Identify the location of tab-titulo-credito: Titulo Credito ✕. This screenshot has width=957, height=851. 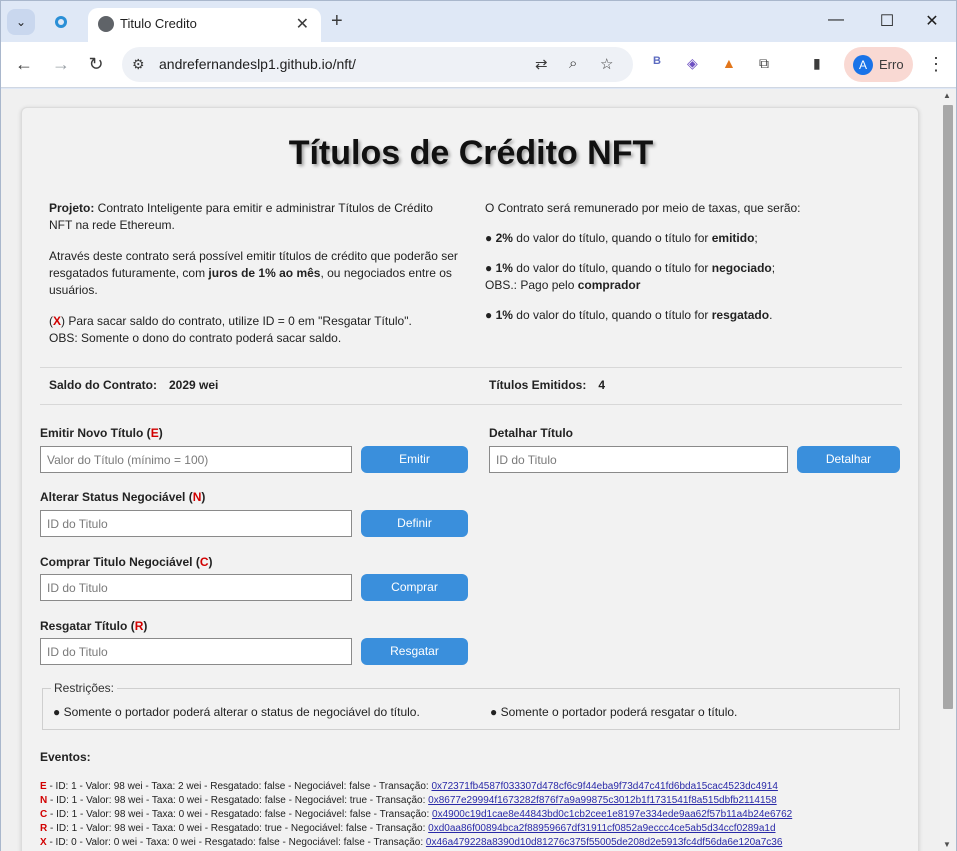
(204, 25).